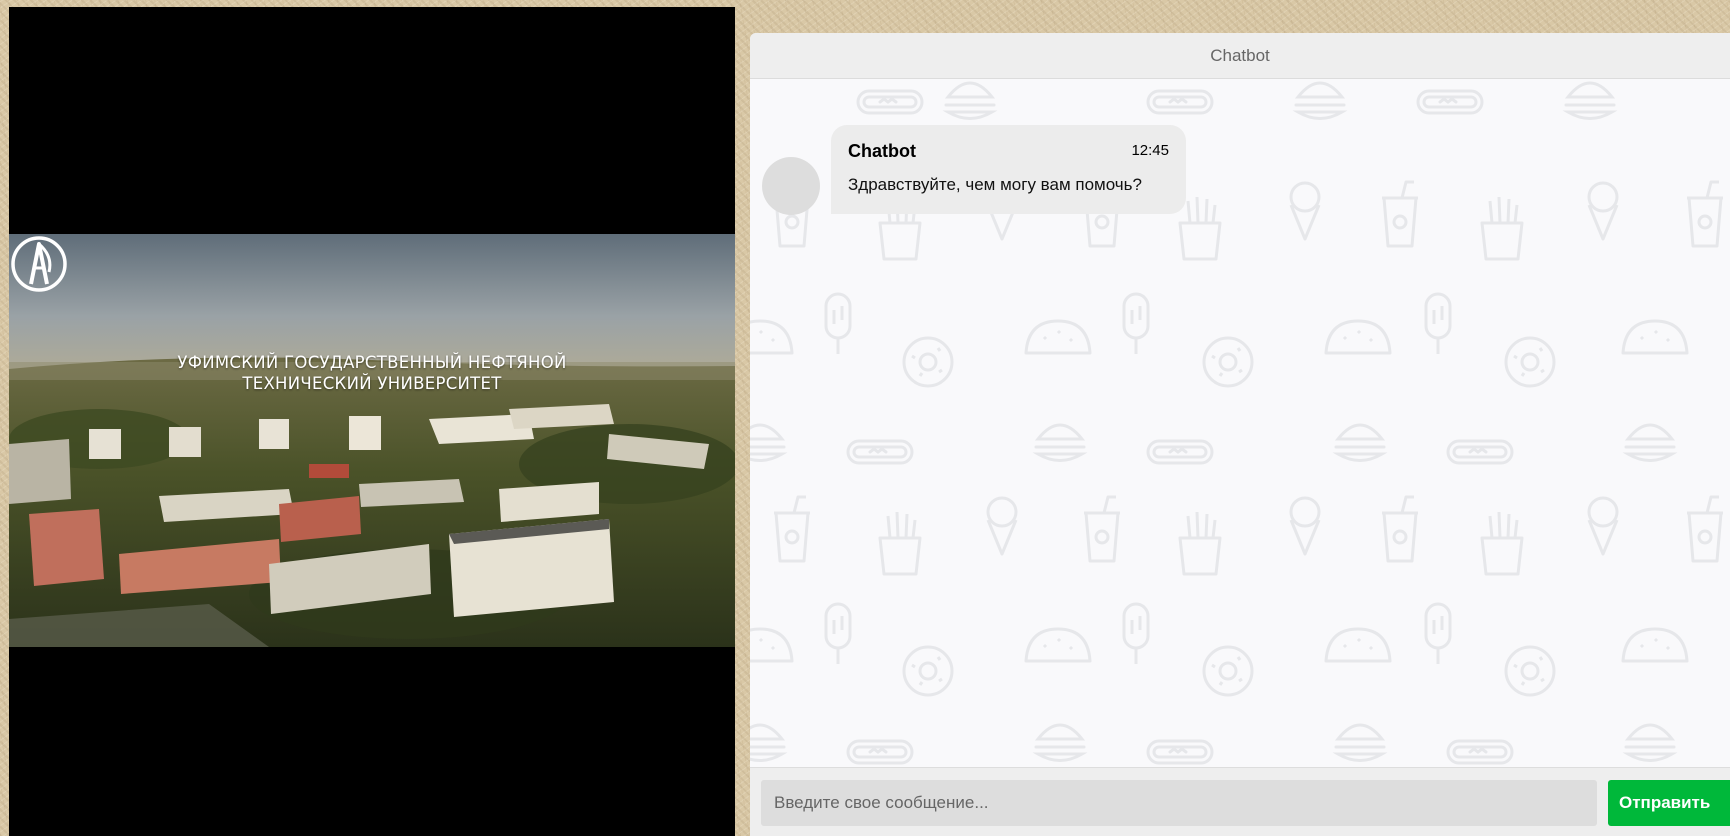 The image size is (1730, 836). What do you see at coordinates (995, 184) in the screenshot?
I see `message-text: Здравствуйте, чем могу вам помочь?` at bounding box center [995, 184].